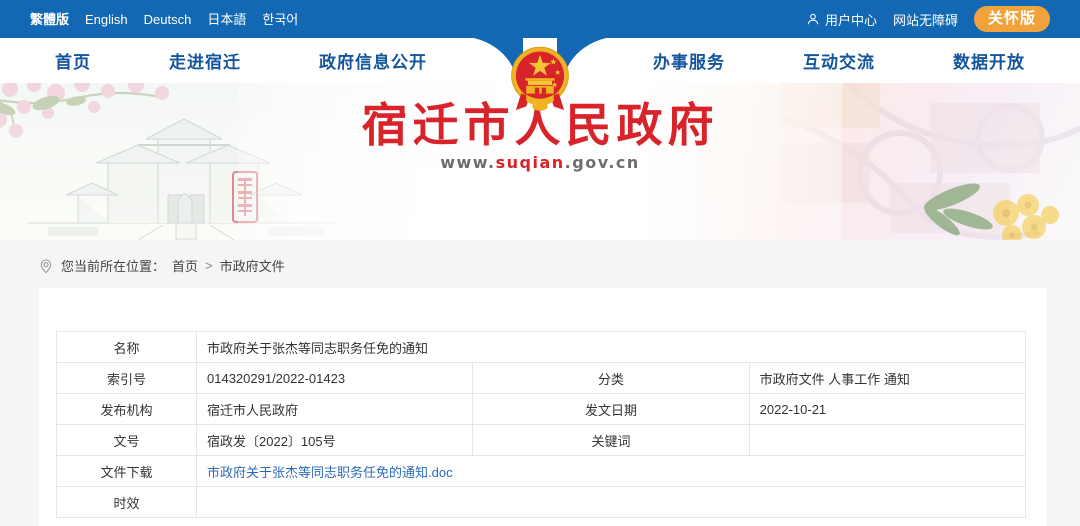 Image resolution: width=1080 pixels, height=526 pixels. Describe the element at coordinates (226, 19) in the screenshot. I see `lang-item-japanese: 日本語` at that location.